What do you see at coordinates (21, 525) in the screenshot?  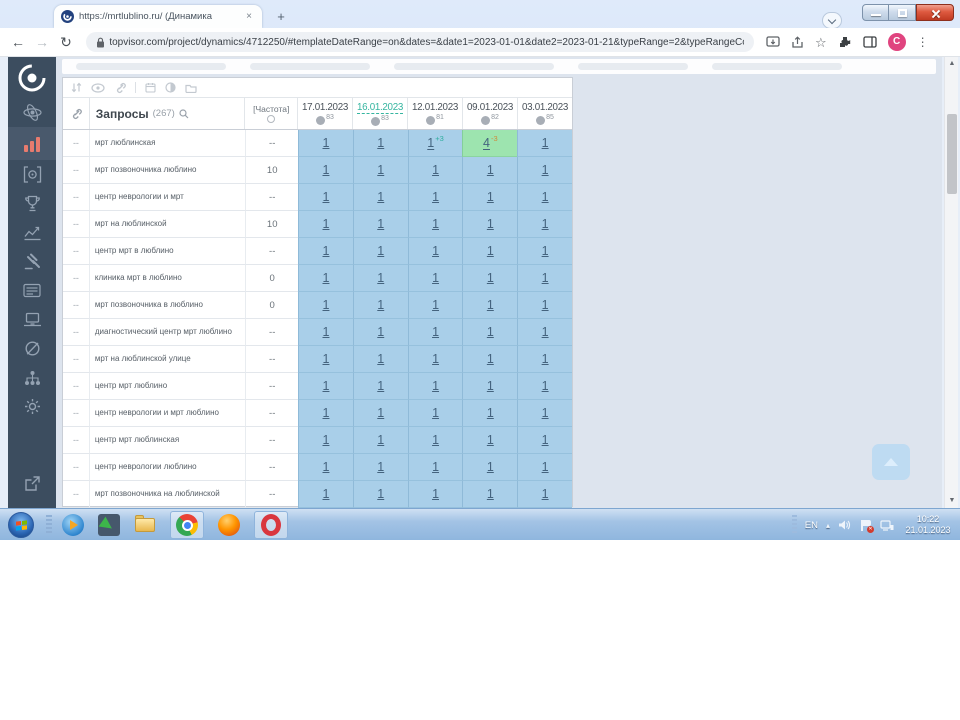 I see `start-button` at bounding box center [21, 525].